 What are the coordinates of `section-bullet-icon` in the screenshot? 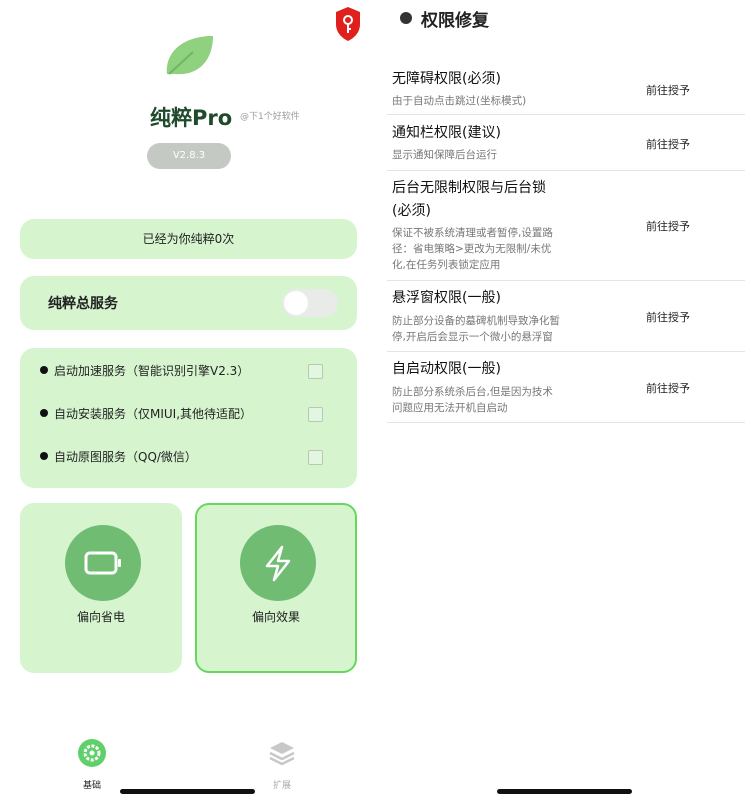 It's located at (406, 18).